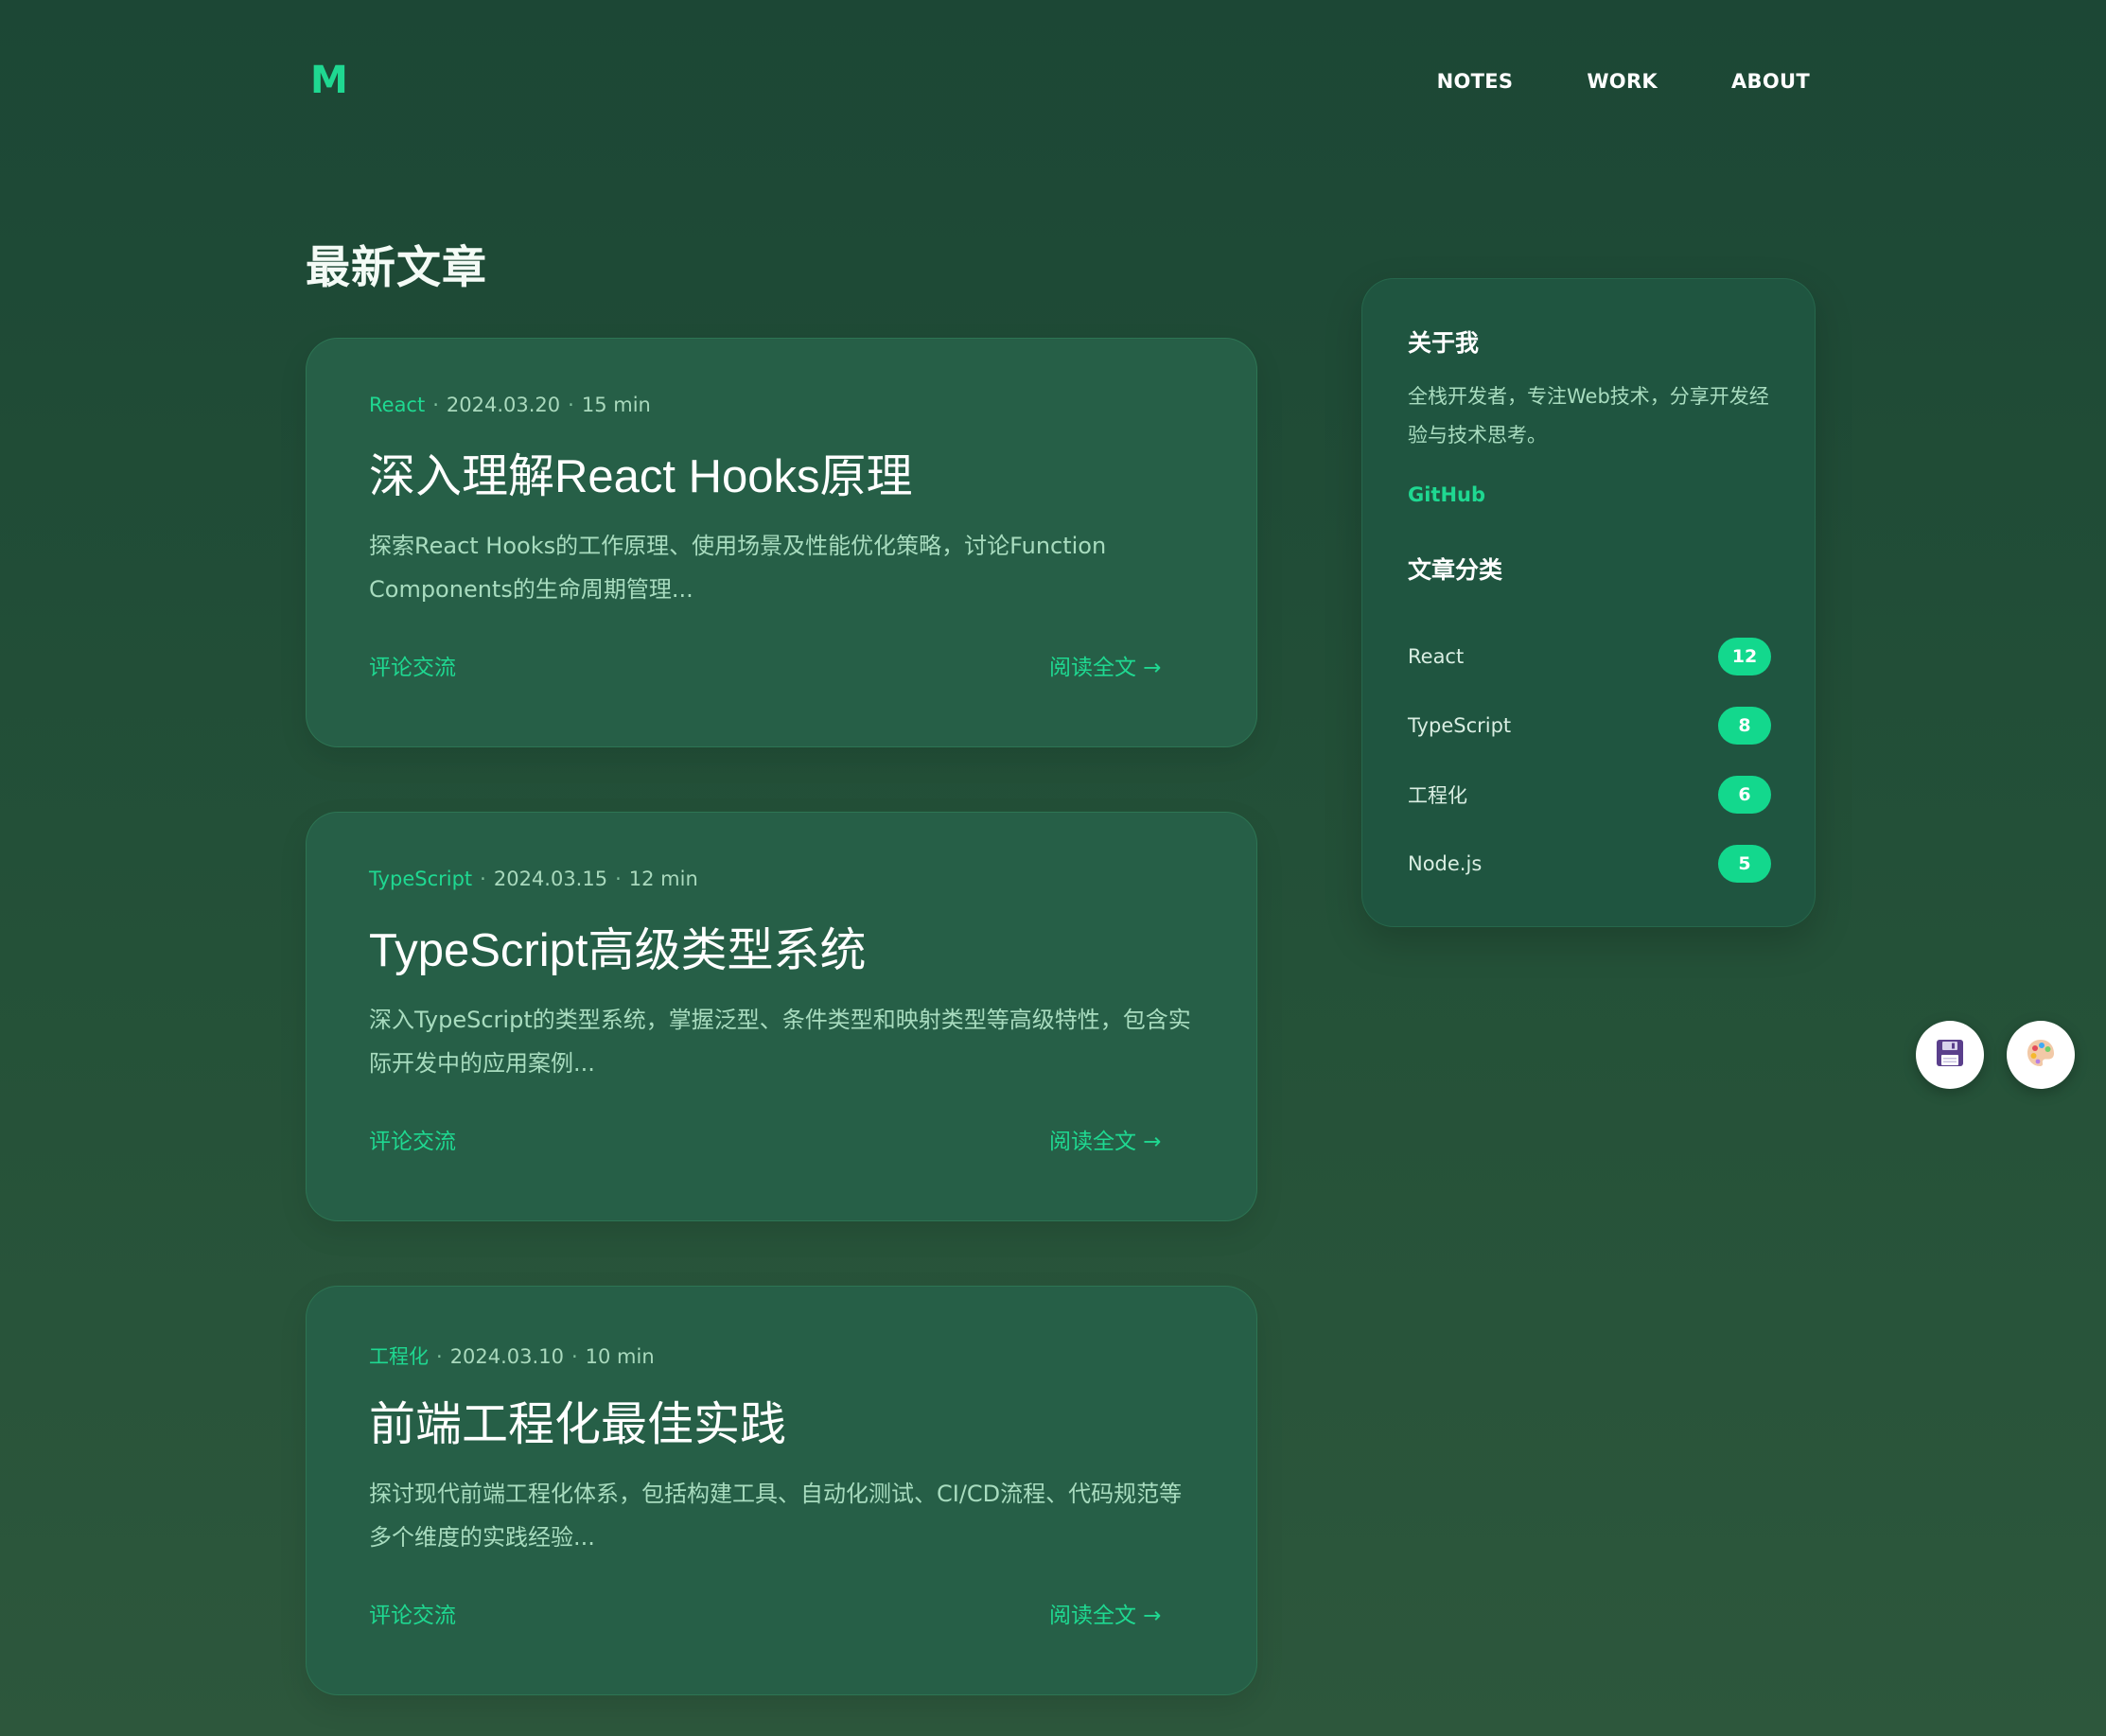 This screenshot has width=2106, height=1736. I want to click on category-count-badge: 8, so click(1744, 725).